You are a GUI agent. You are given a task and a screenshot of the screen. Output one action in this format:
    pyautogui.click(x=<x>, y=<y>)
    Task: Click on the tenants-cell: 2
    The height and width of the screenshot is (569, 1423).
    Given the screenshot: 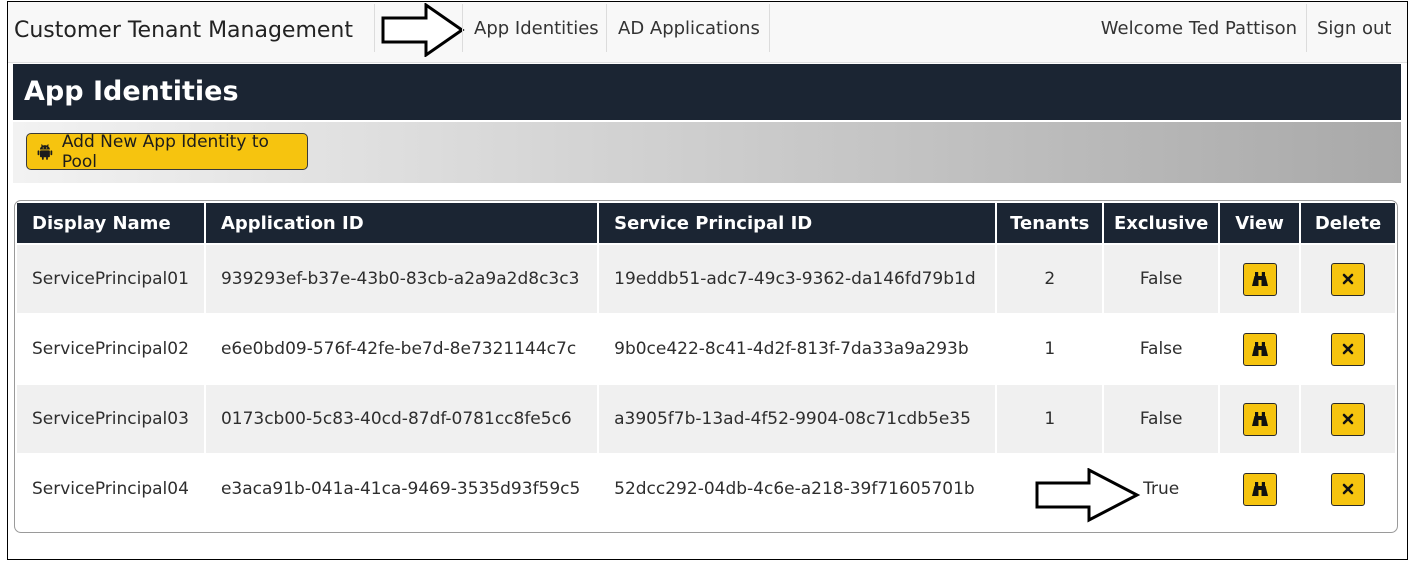 What is the action you would take?
    pyautogui.click(x=1050, y=279)
    